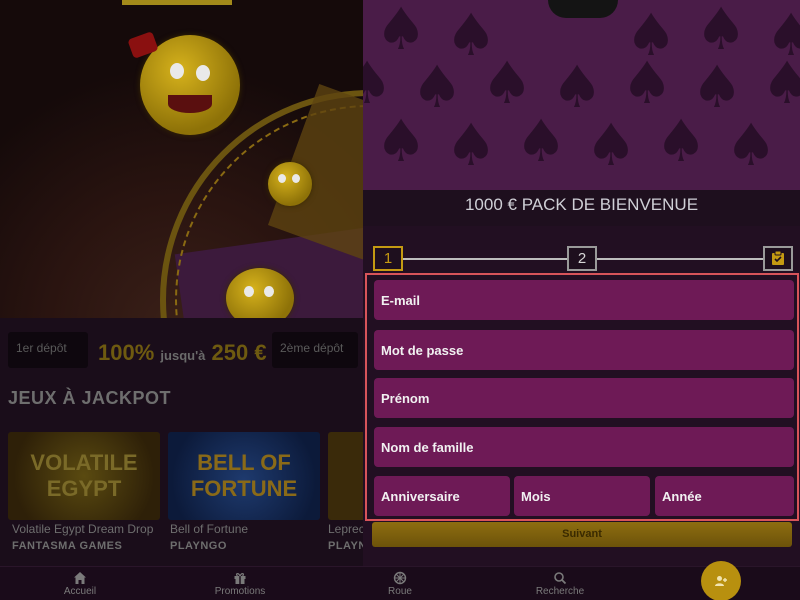  I want to click on deposit-promo: 100% jusqu'à 250 €, so click(182, 353).